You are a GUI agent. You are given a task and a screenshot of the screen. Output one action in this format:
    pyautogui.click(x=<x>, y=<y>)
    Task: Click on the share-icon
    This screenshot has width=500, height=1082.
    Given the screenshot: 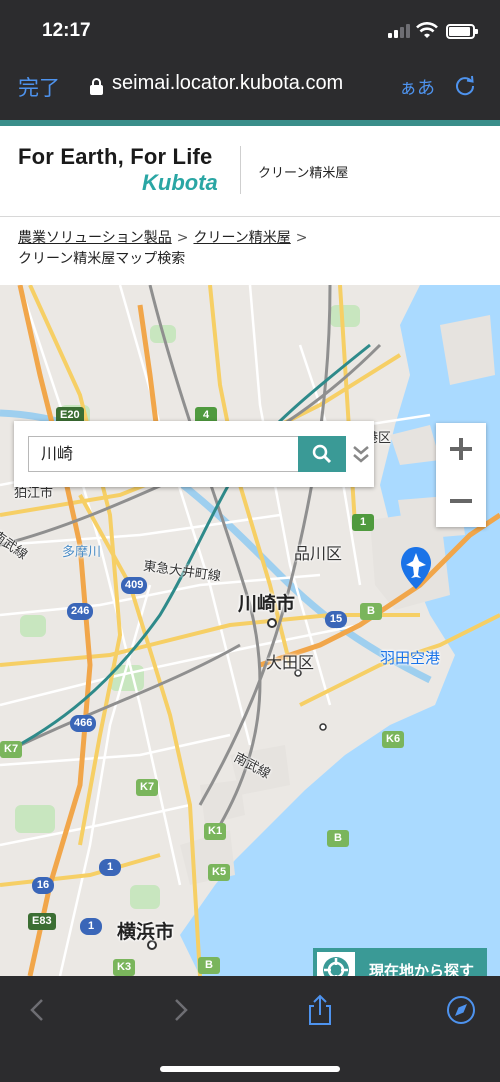 What is the action you would take?
    pyautogui.click(x=320, y=1010)
    